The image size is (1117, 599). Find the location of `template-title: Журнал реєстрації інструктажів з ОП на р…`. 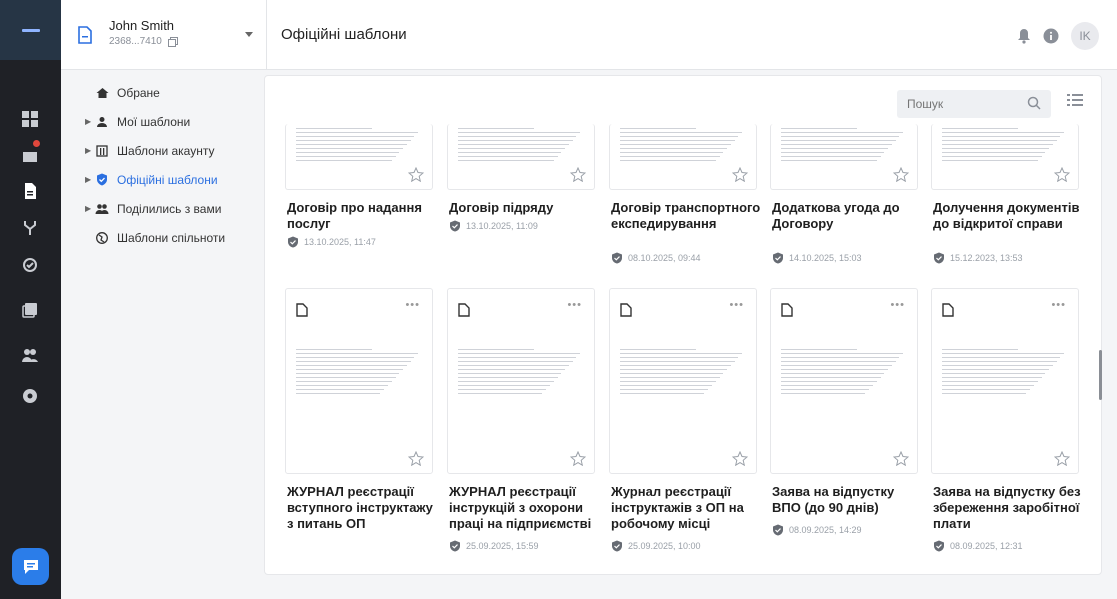

template-title: Журнал реєстрації інструктажів з ОП на р… is located at coordinates (686, 508).